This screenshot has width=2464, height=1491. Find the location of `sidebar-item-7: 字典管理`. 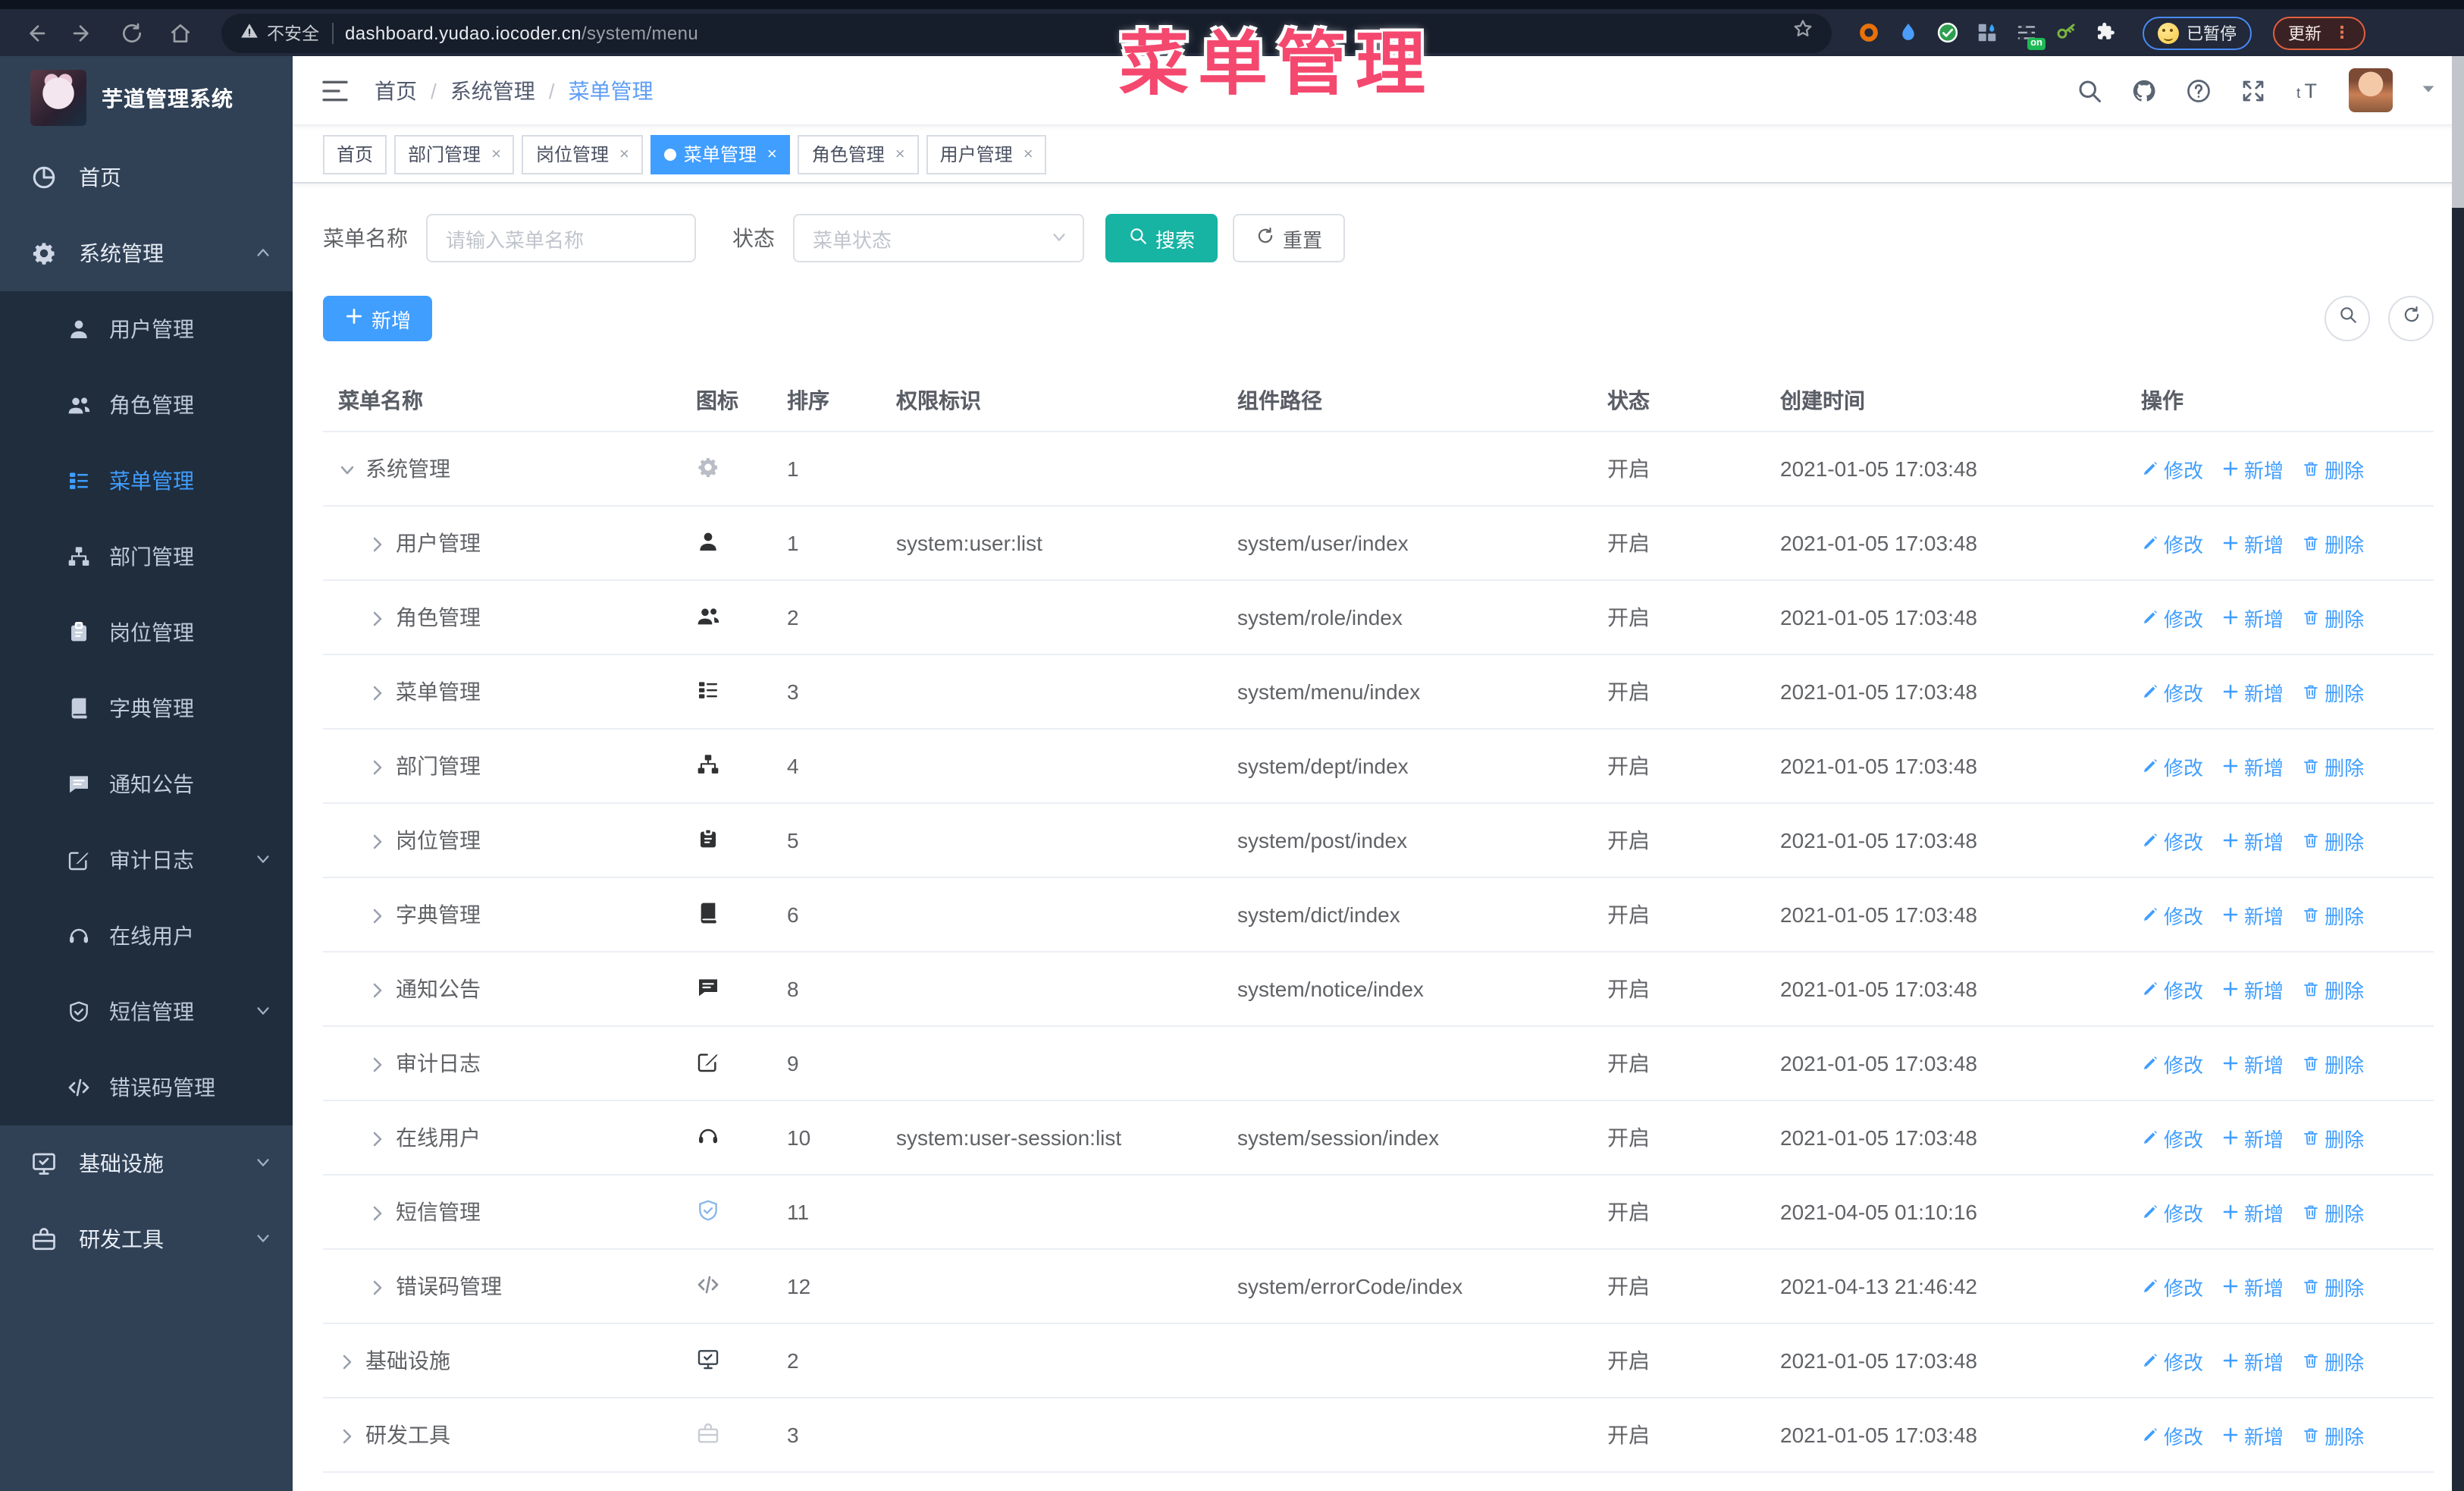

sidebar-item-7: 字典管理 is located at coordinates (146, 708).